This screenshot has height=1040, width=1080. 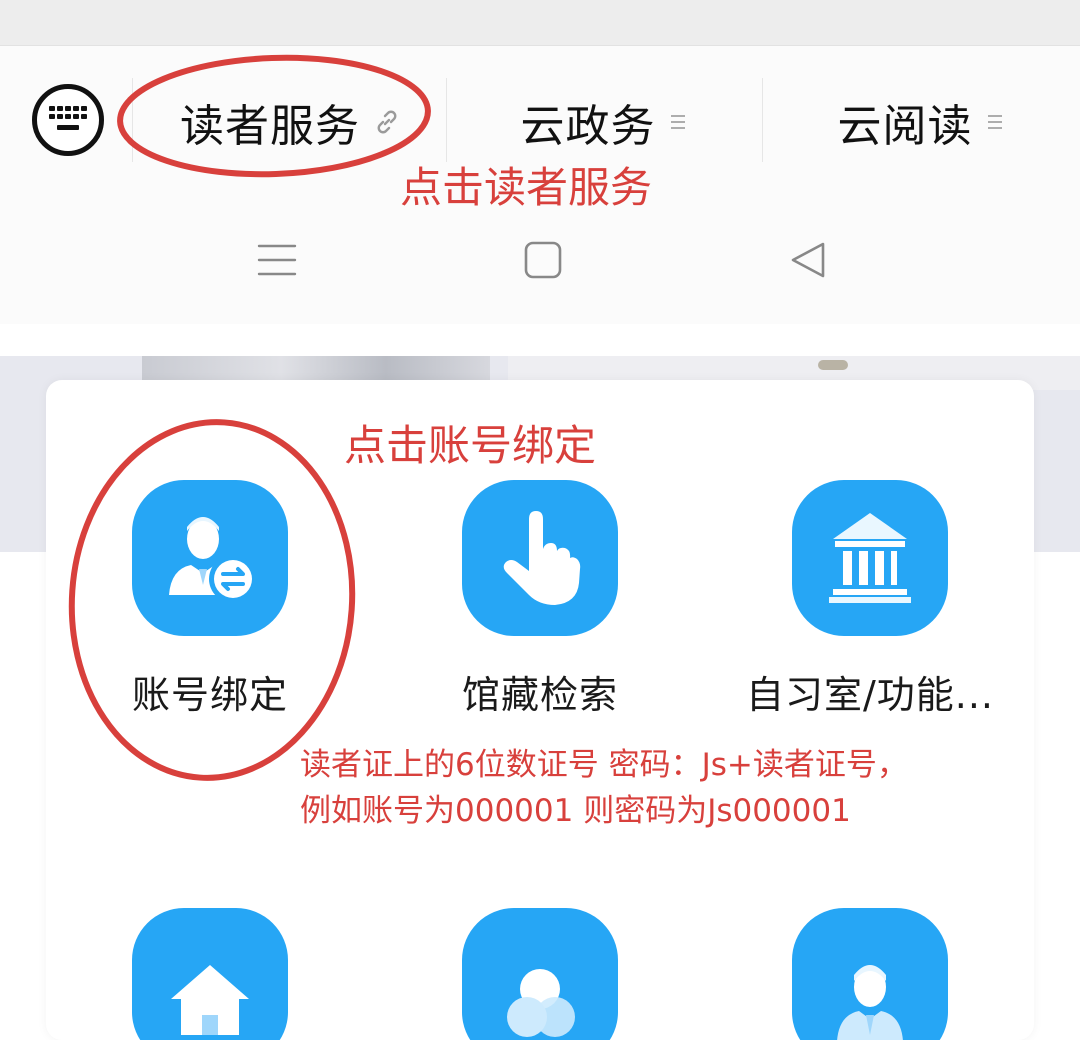 What do you see at coordinates (808, 260) in the screenshot?
I see `back-icon` at bounding box center [808, 260].